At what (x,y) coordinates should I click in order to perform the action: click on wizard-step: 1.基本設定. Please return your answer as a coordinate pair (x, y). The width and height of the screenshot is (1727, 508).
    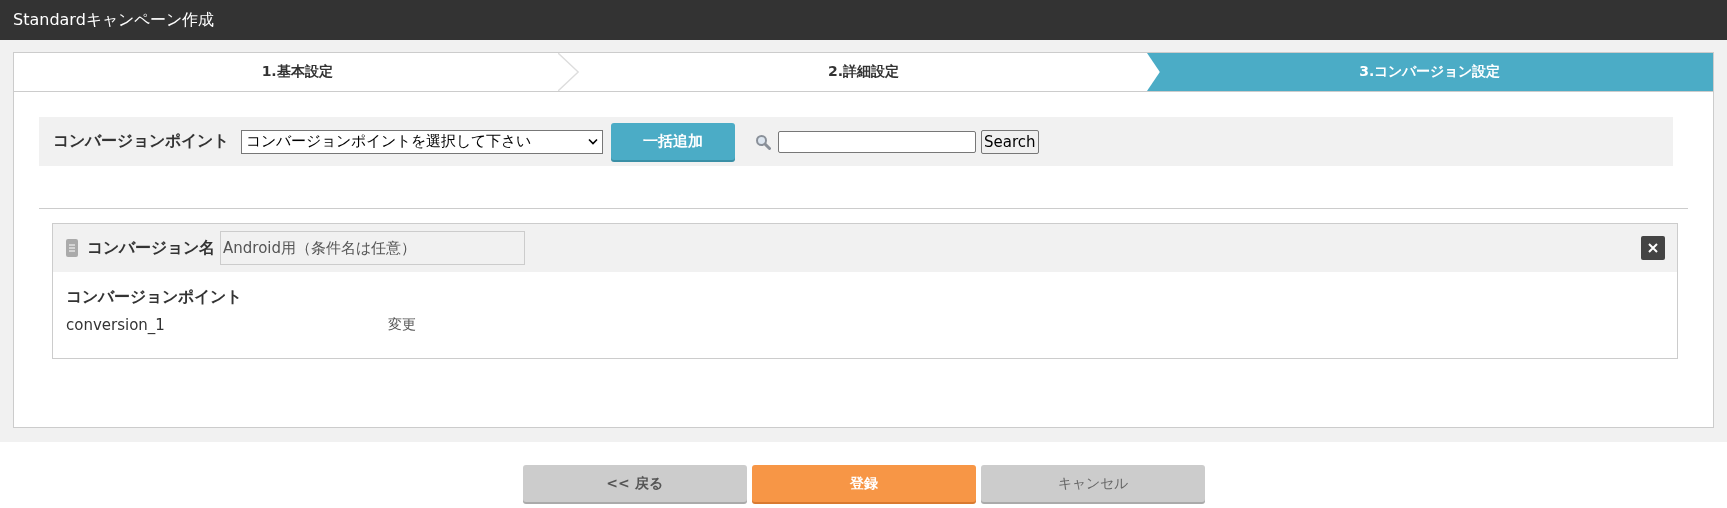
    Looking at the image, I should click on (297, 72).